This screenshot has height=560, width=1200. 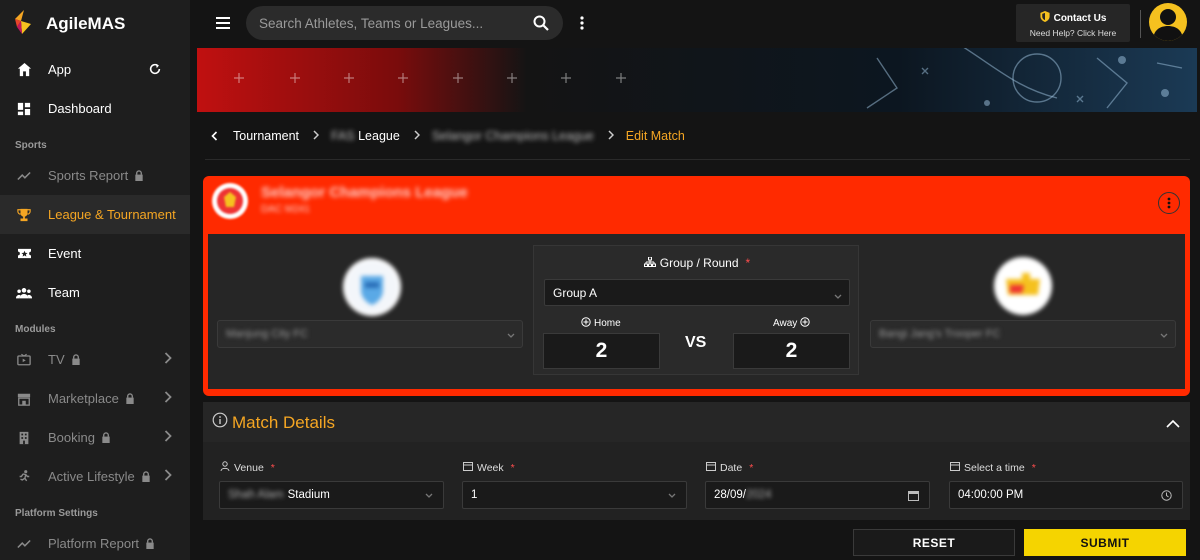 I want to click on contact-us-button: Contact Us Need Help? Click Here, so click(x=1073, y=23).